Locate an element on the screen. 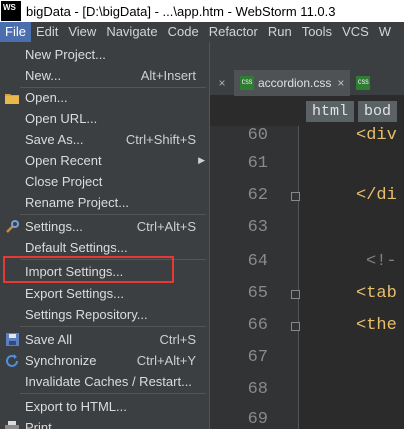 The height and width of the screenshot is (429, 404). menu-window: W is located at coordinates (385, 32).